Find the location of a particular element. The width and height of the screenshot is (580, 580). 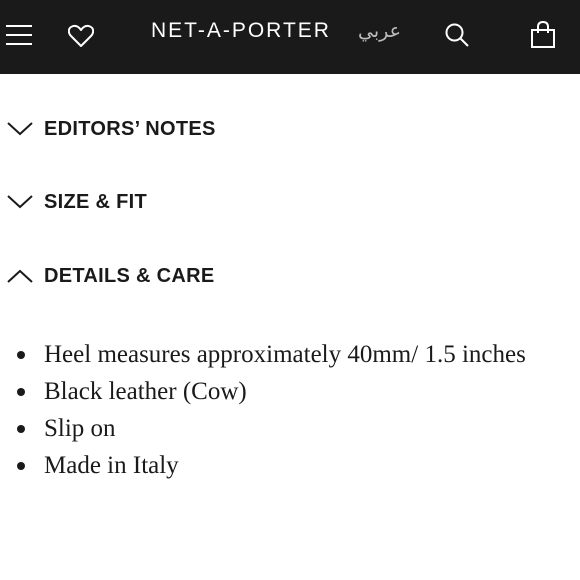

language-switch: عربي is located at coordinates (379, 31).